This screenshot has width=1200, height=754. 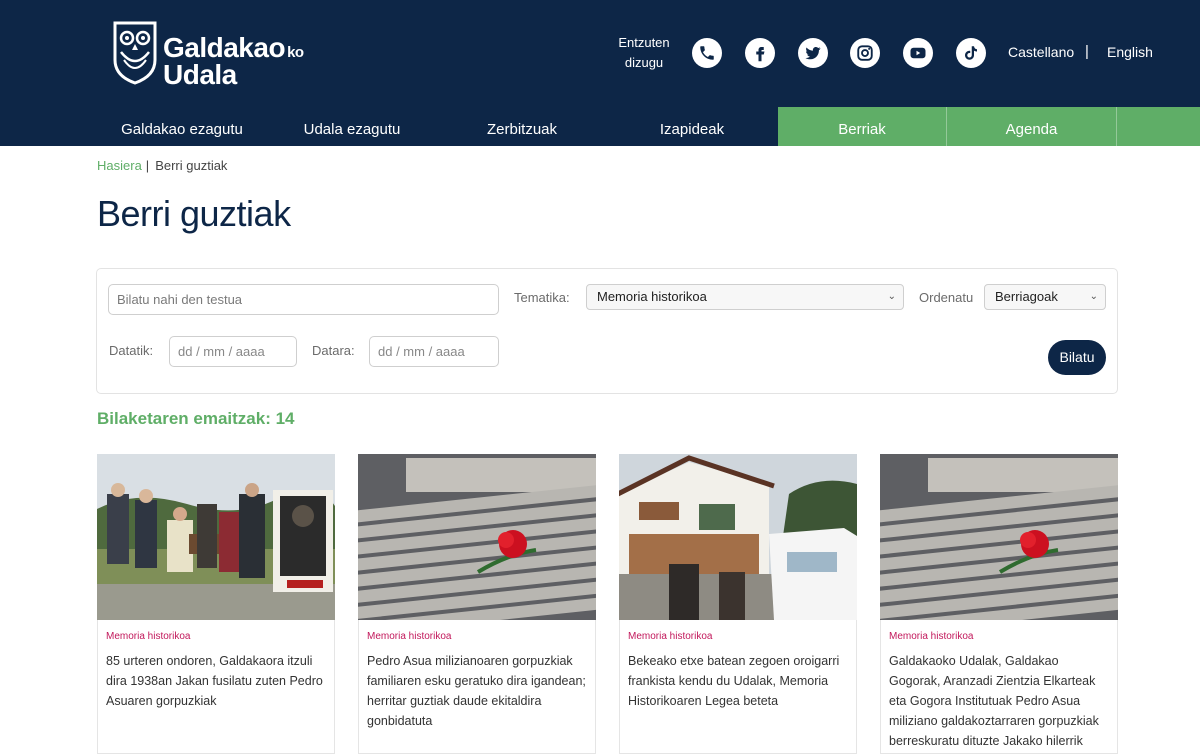 What do you see at coordinates (1032, 126) in the screenshot?
I see `nav-item-agenda: Agenda` at bounding box center [1032, 126].